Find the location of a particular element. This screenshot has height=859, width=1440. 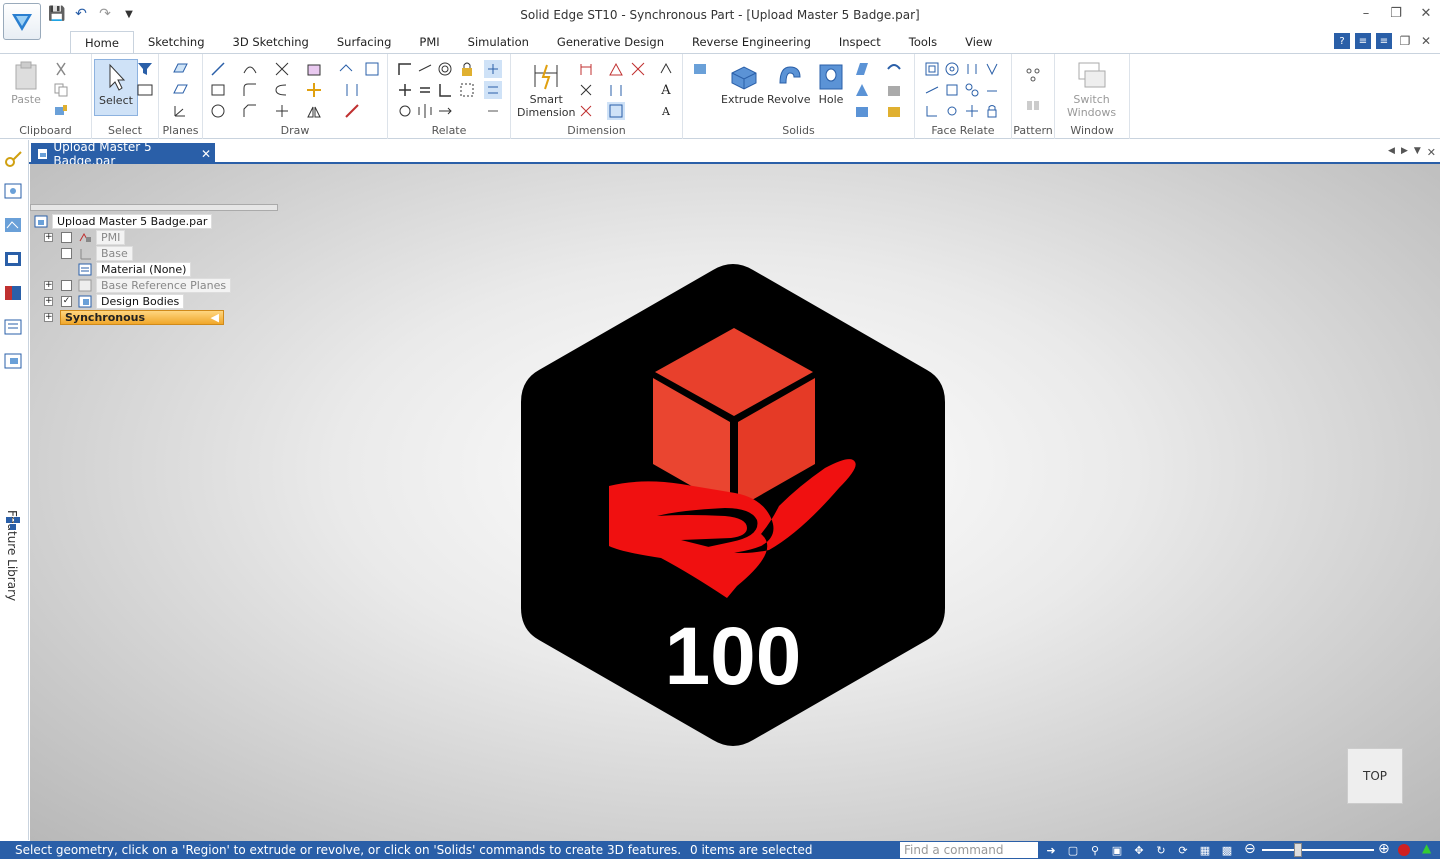

family-of-parts-icon is located at coordinates (13, 523).